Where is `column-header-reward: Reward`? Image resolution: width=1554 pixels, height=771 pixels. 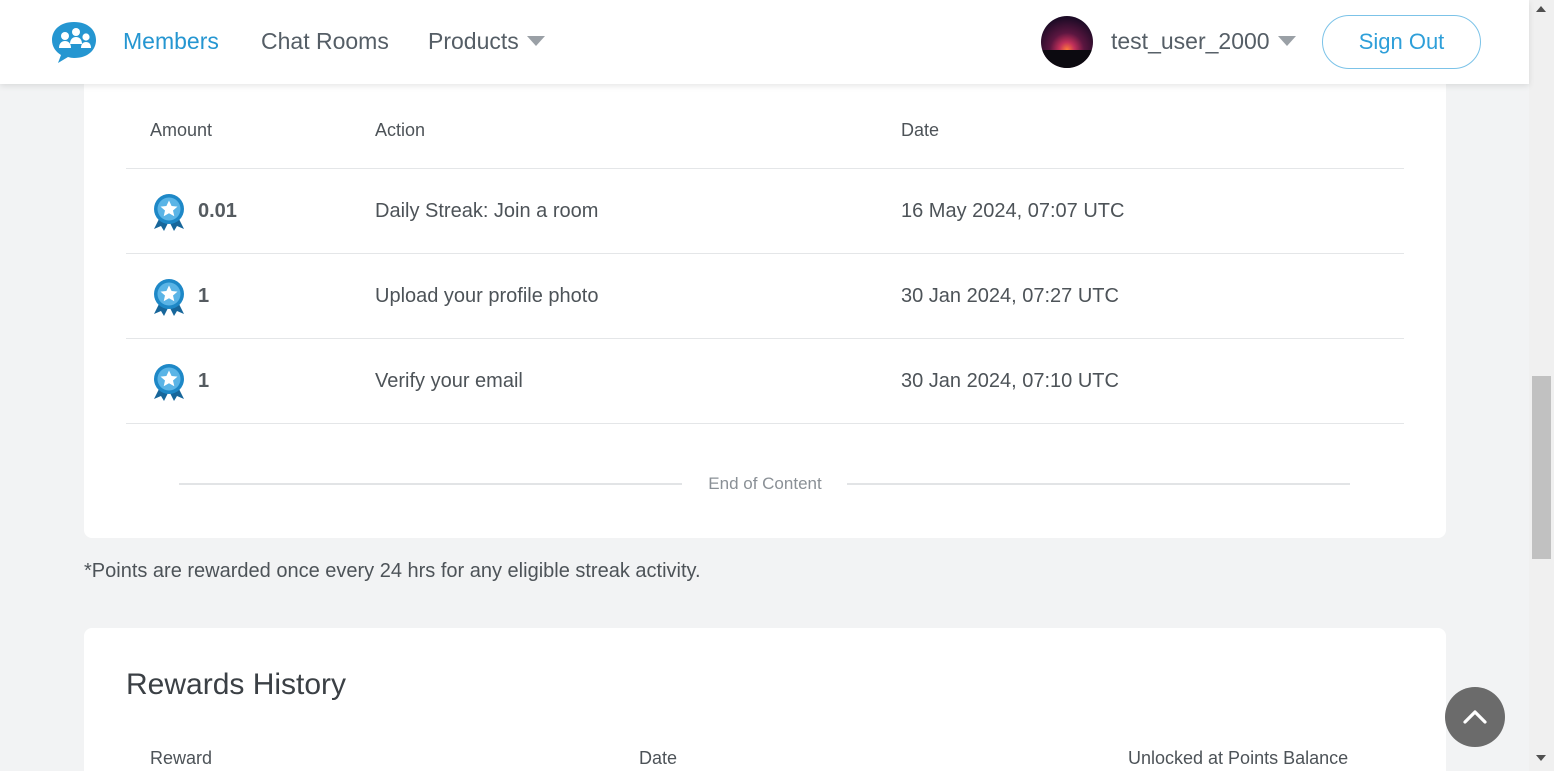
column-header-reward: Reward is located at coordinates (181, 758).